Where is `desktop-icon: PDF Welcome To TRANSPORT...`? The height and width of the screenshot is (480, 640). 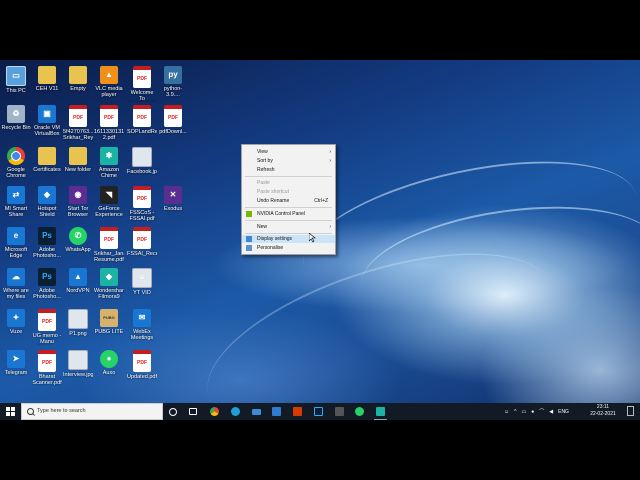 desktop-icon: PDF Welcome To TRANSPORT... is located at coordinates (142, 84).